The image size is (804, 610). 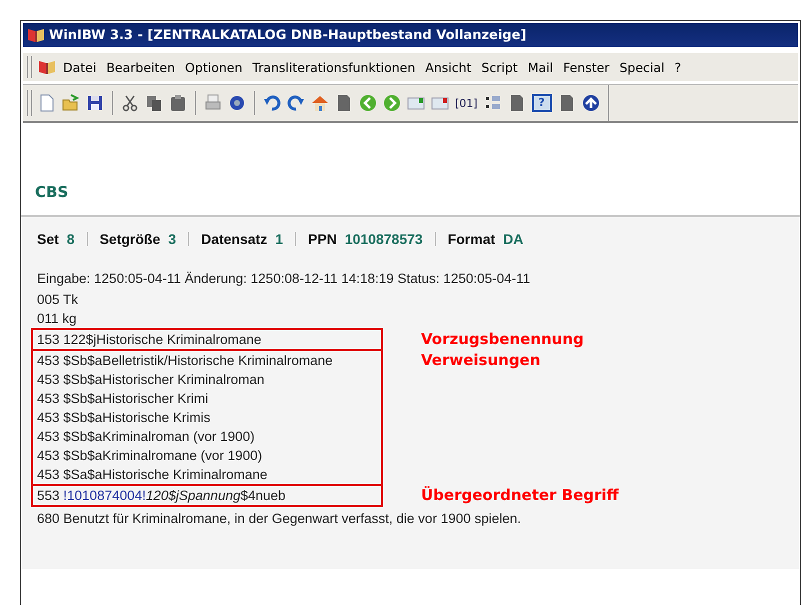 What do you see at coordinates (71, 103) in the screenshot?
I see `open-folder-icon` at bounding box center [71, 103].